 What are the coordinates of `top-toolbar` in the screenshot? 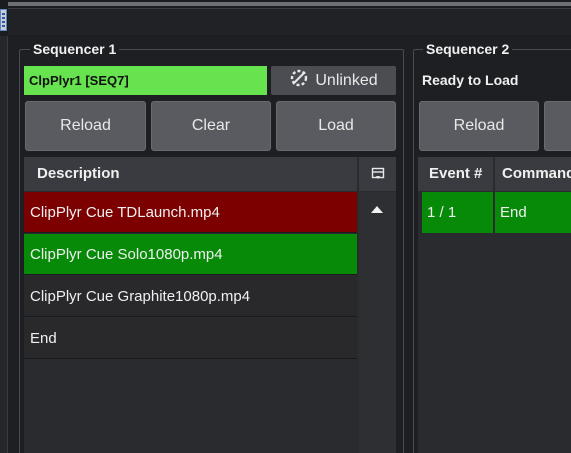 It's located at (285, 18).